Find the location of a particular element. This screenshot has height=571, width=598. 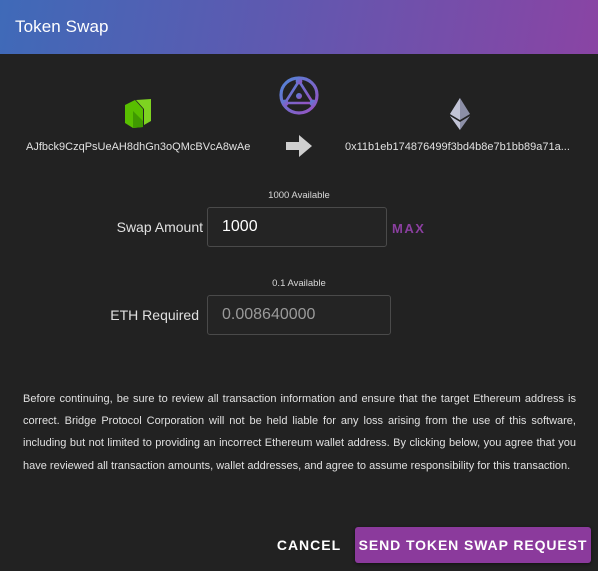

eth-required-label: ETH Required is located at coordinates (154, 315).